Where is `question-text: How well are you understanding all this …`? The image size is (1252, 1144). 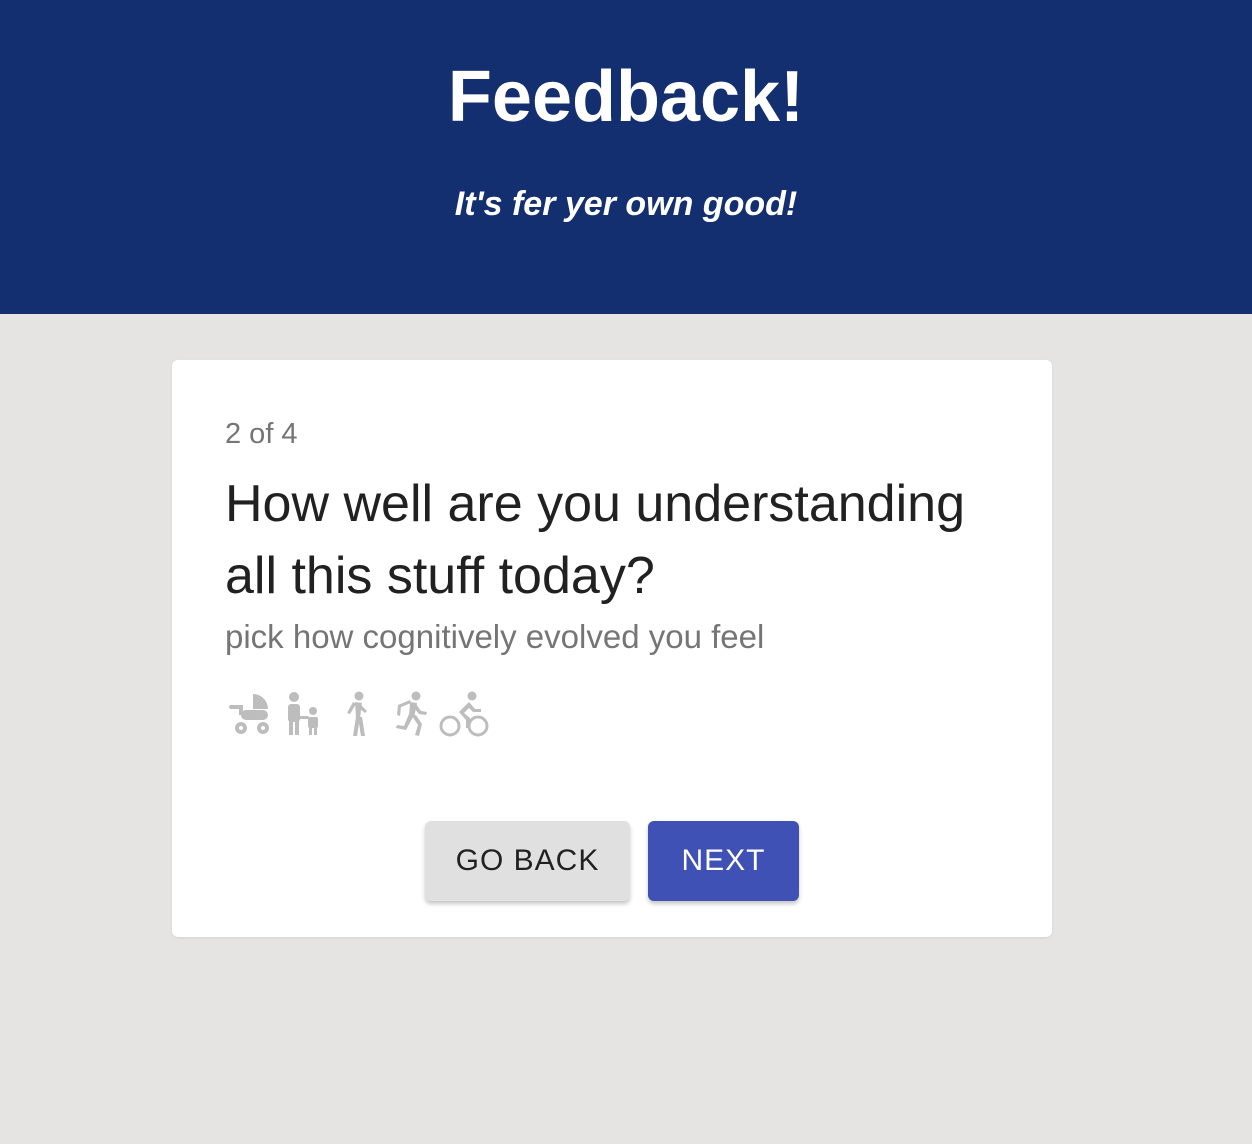 question-text: How well are you understanding all this … is located at coordinates (595, 540).